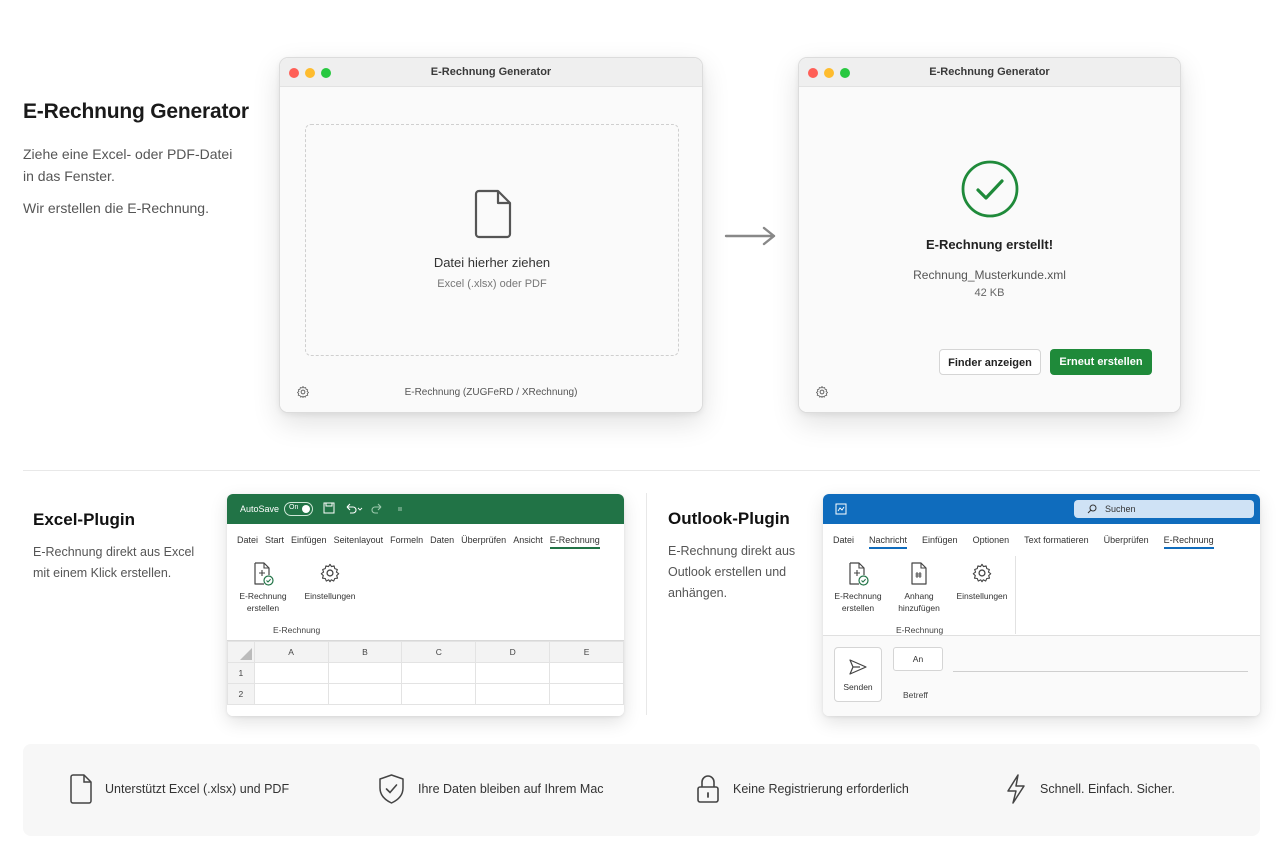 The width and height of the screenshot is (1280, 853). I want to click on search-box: Suchen, so click(1164, 509).